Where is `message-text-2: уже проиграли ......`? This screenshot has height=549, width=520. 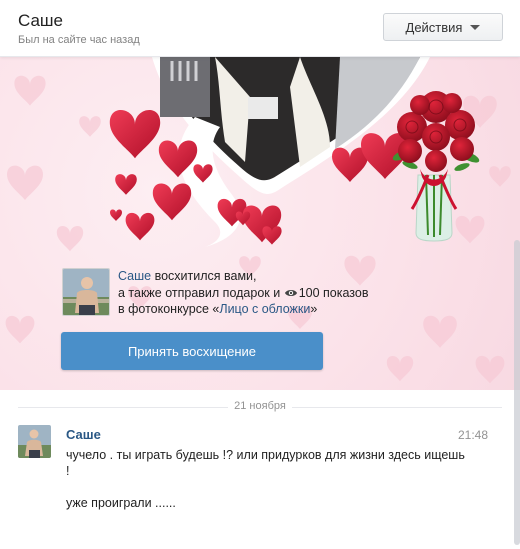 message-text-2: уже проиграли ...... is located at coordinates (121, 503).